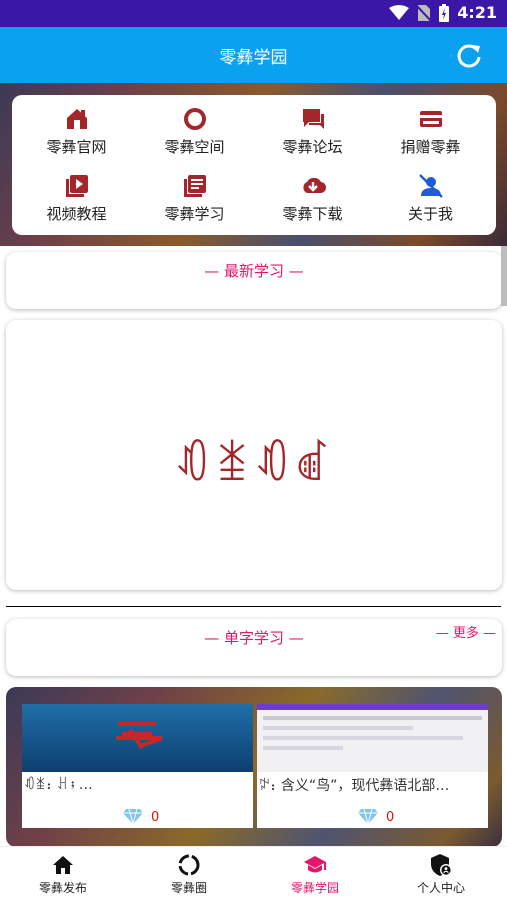  I want to click on single-study-title: — 单字学习 —, so click(254, 638).